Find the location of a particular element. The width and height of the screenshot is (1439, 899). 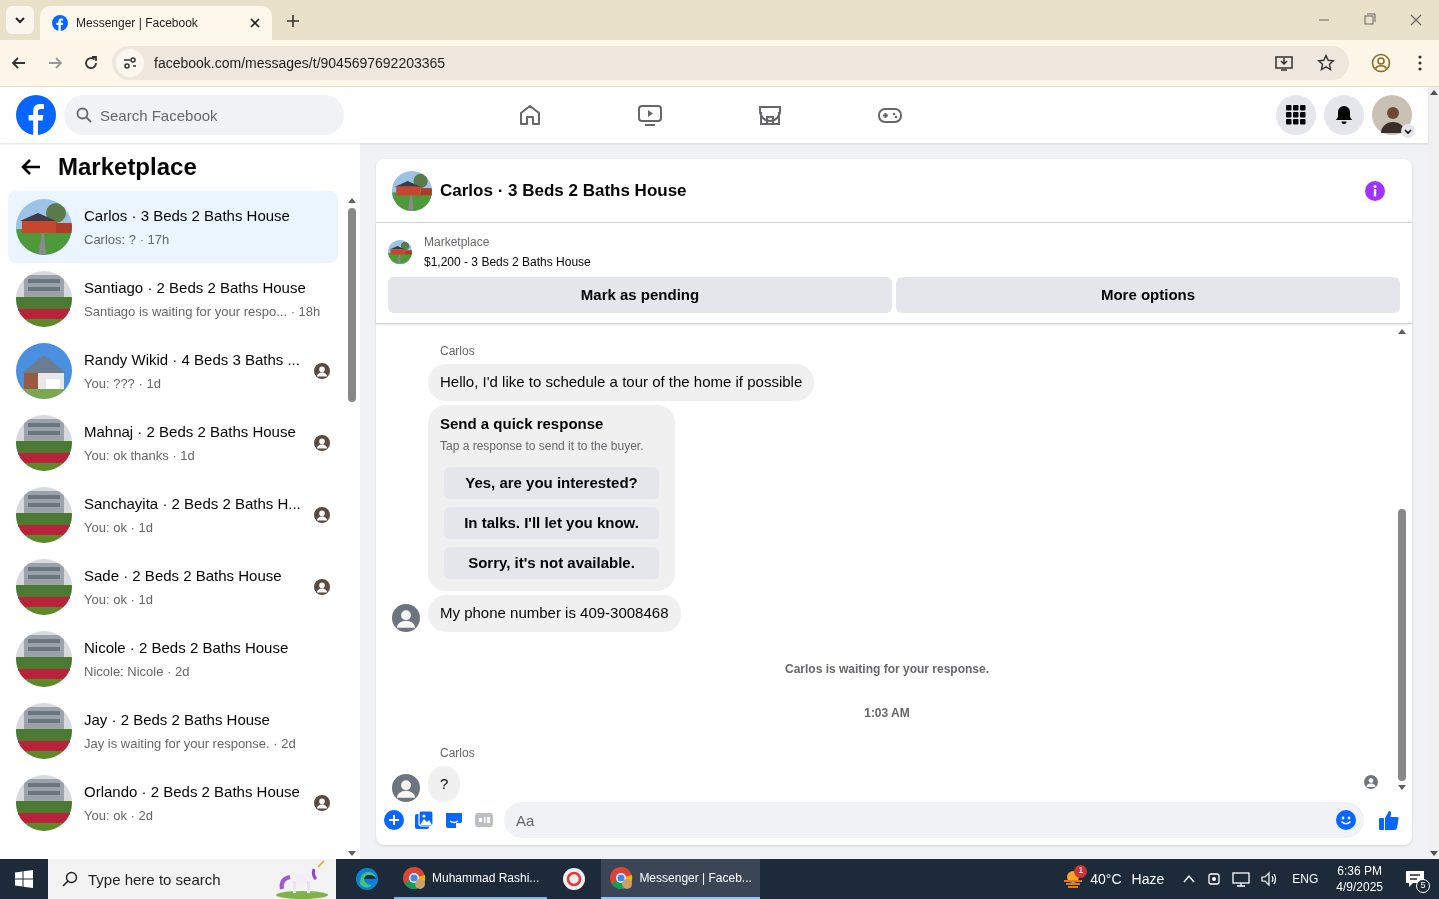

conversation-title: Santiago · 2 Beds 2 Baths House is located at coordinates (195, 287).